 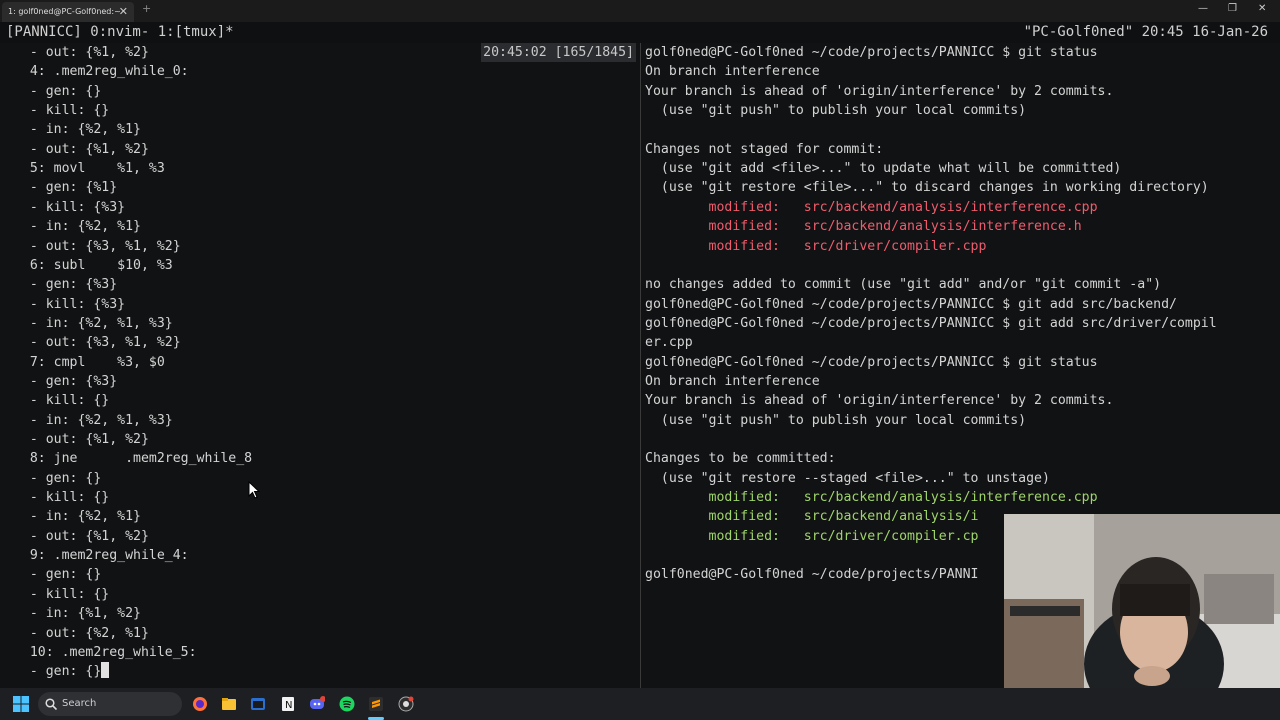 What do you see at coordinates (146, 8) in the screenshot?
I see `new-tab-button: +` at bounding box center [146, 8].